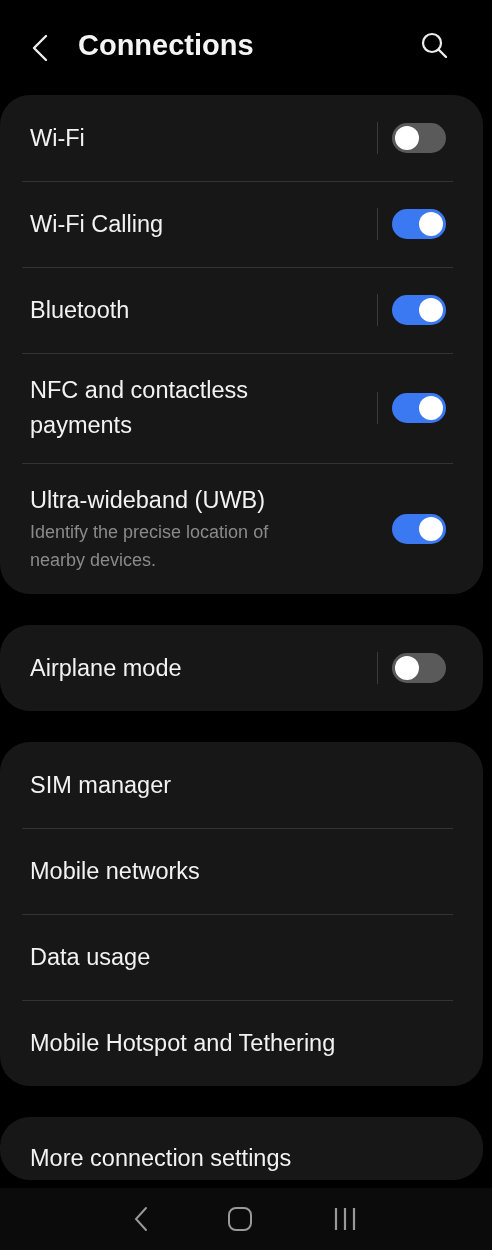 The height and width of the screenshot is (1250, 492). Describe the element at coordinates (241, 785) in the screenshot. I see `settings-item: SIM manager` at that location.